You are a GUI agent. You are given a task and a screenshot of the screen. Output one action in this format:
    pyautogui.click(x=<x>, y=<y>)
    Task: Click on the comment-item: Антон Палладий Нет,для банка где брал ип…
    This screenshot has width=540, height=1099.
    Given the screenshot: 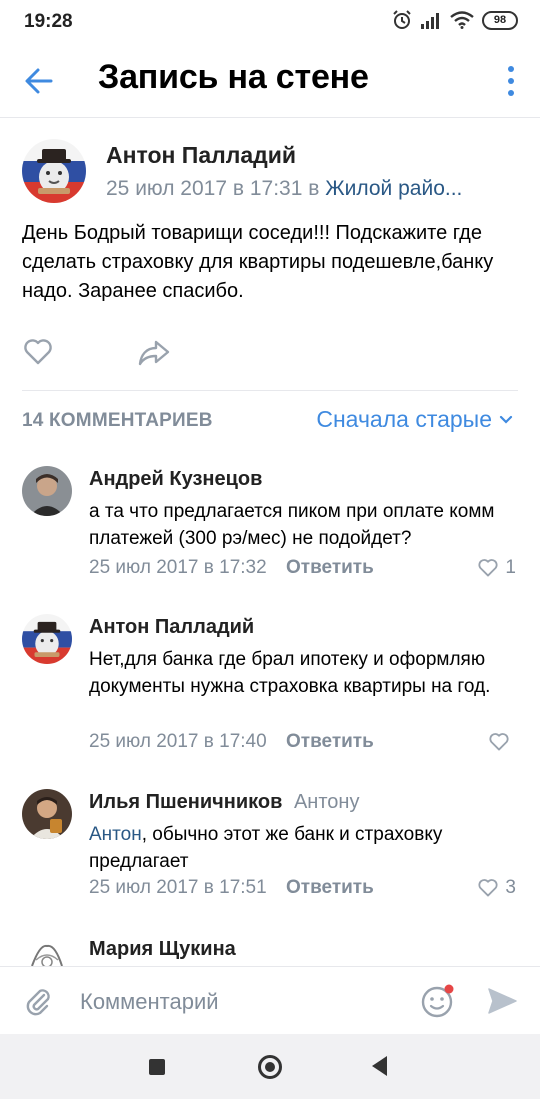 What is the action you would take?
    pyautogui.click(x=270, y=689)
    